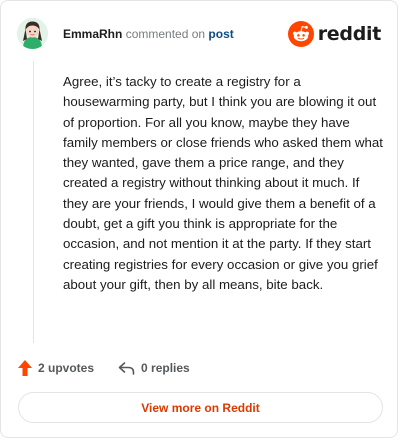  What do you see at coordinates (300, 34) in the screenshot?
I see `reddit-logo-icon` at bounding box center [300, 34].